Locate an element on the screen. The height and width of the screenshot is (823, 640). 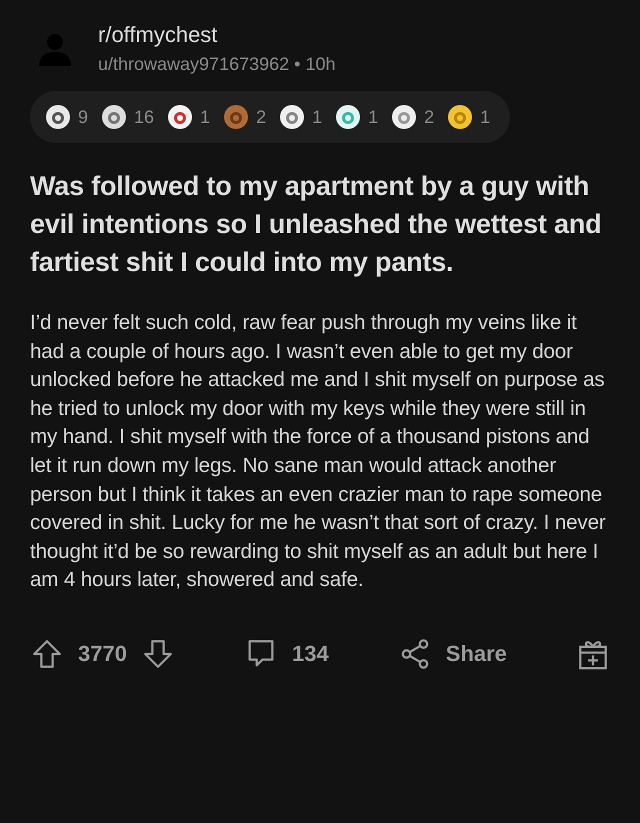
author-and-time: u/throwaway971673962 • 10h is located at coordinates (217, 64).